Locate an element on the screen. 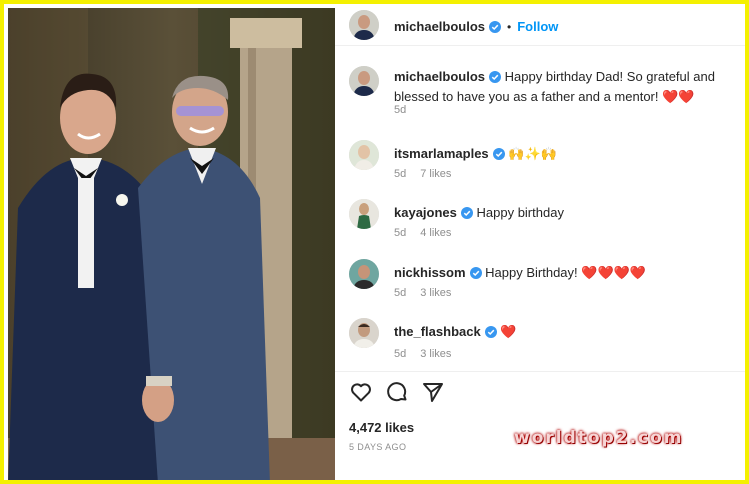  comment-meta: 5d 7 likes is located at coordinates (429, 174).